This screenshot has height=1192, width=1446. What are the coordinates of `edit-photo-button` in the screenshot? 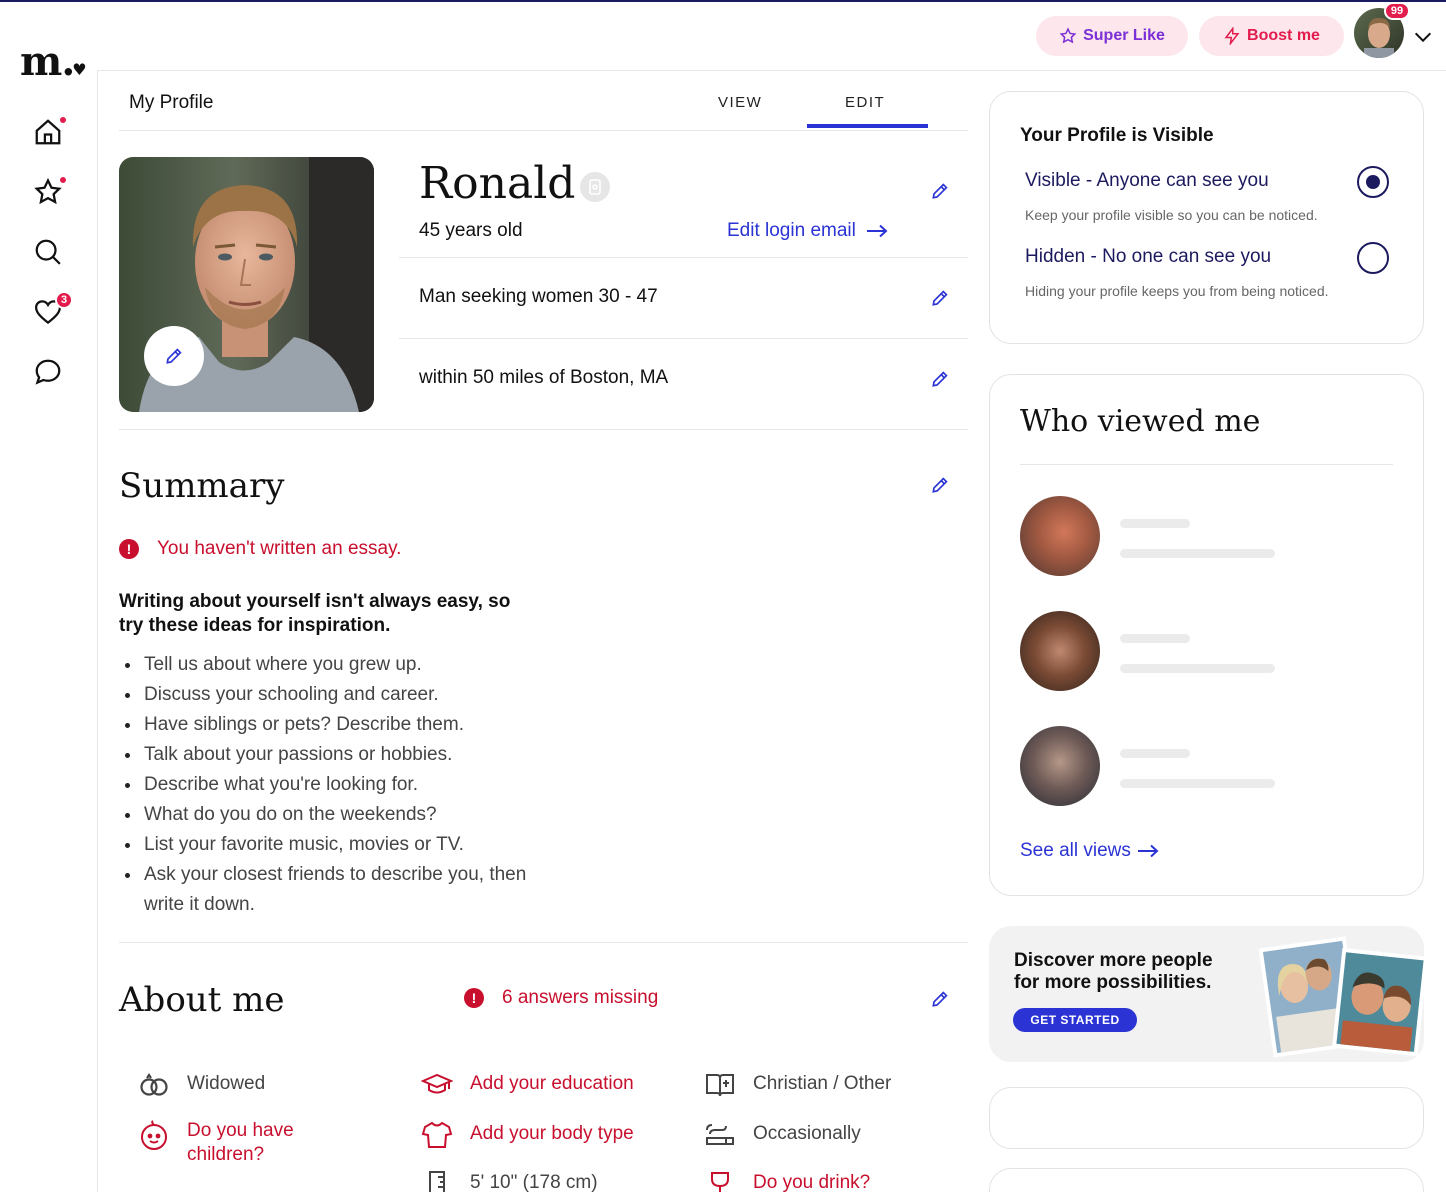 It's located at (174, 356).